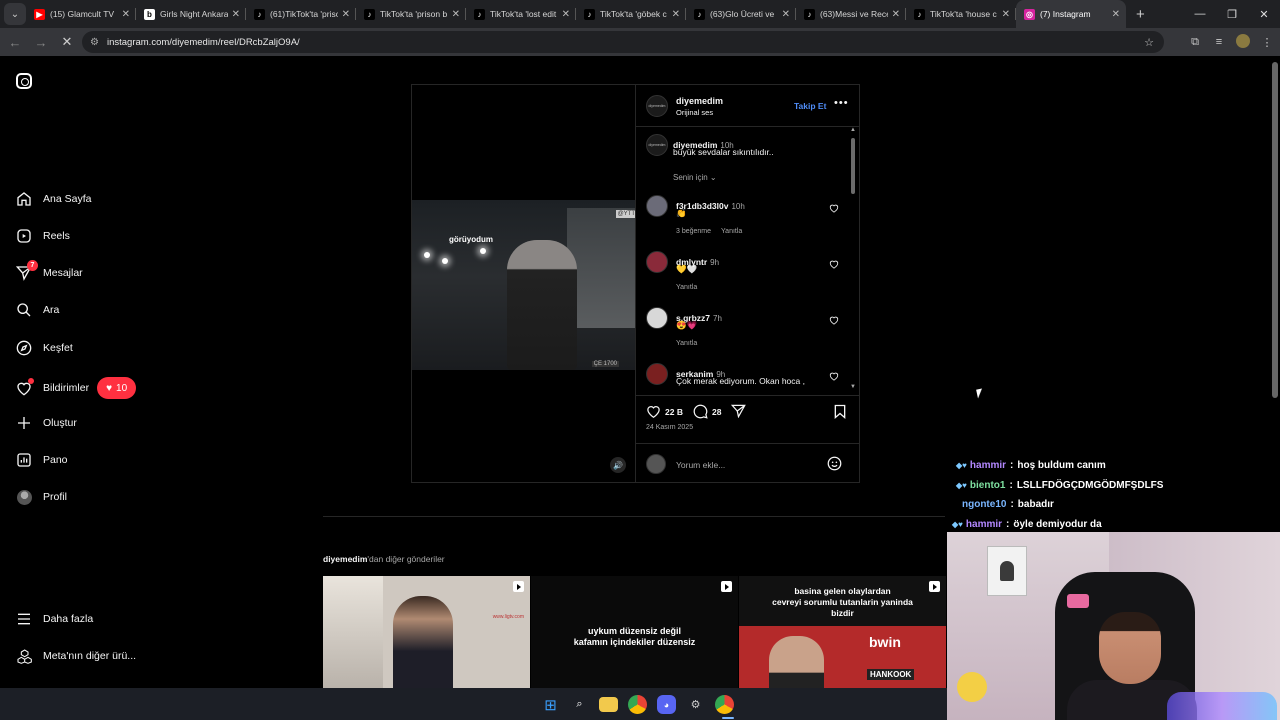  Describe the element at coordinates (695, 704) in the screenshot. I see `settings-icon: ⚙` at that location.